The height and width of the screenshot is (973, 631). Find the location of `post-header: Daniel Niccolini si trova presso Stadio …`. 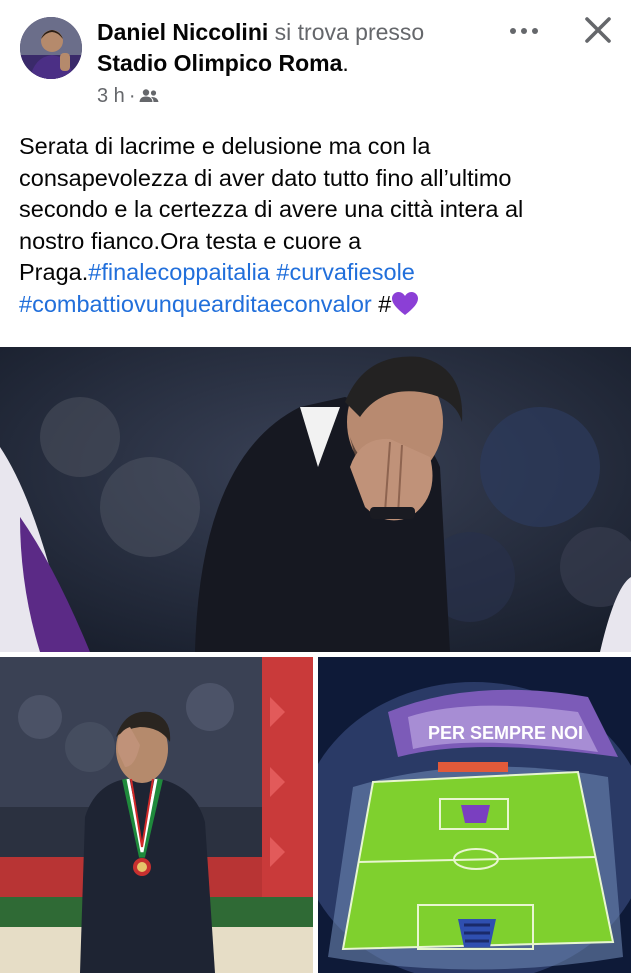

post-header: Daniel Niccolini si trova presso Stadio … is located at coordinates (315, 59).